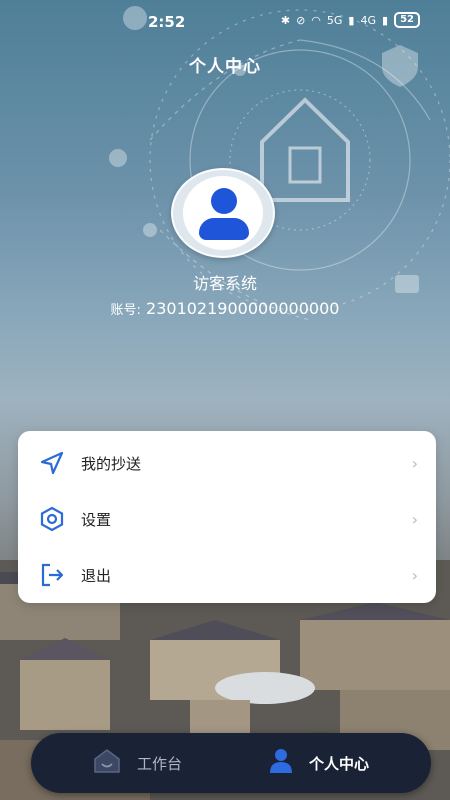 This screenshot has width=450, height=800. I want to click on send-icon, so click(52, 463).